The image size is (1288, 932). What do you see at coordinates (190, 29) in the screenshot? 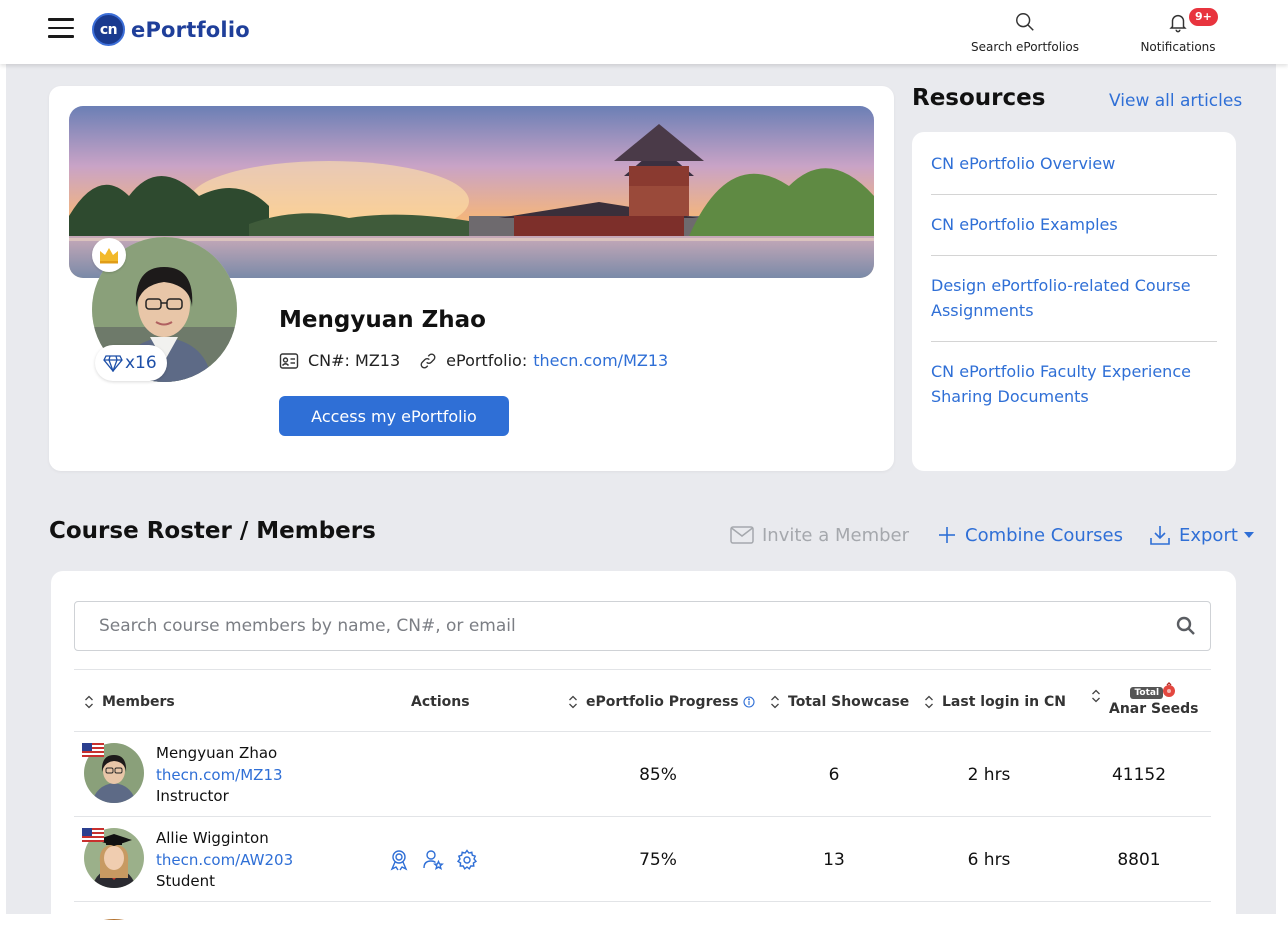
I see `app-name: ePortfolio` at bounding box center [190, 29].